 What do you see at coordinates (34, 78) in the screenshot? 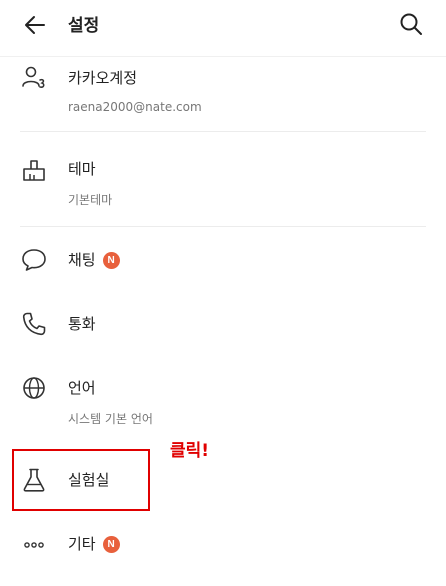
I see `person-icon` at bounding box center [34, 78].